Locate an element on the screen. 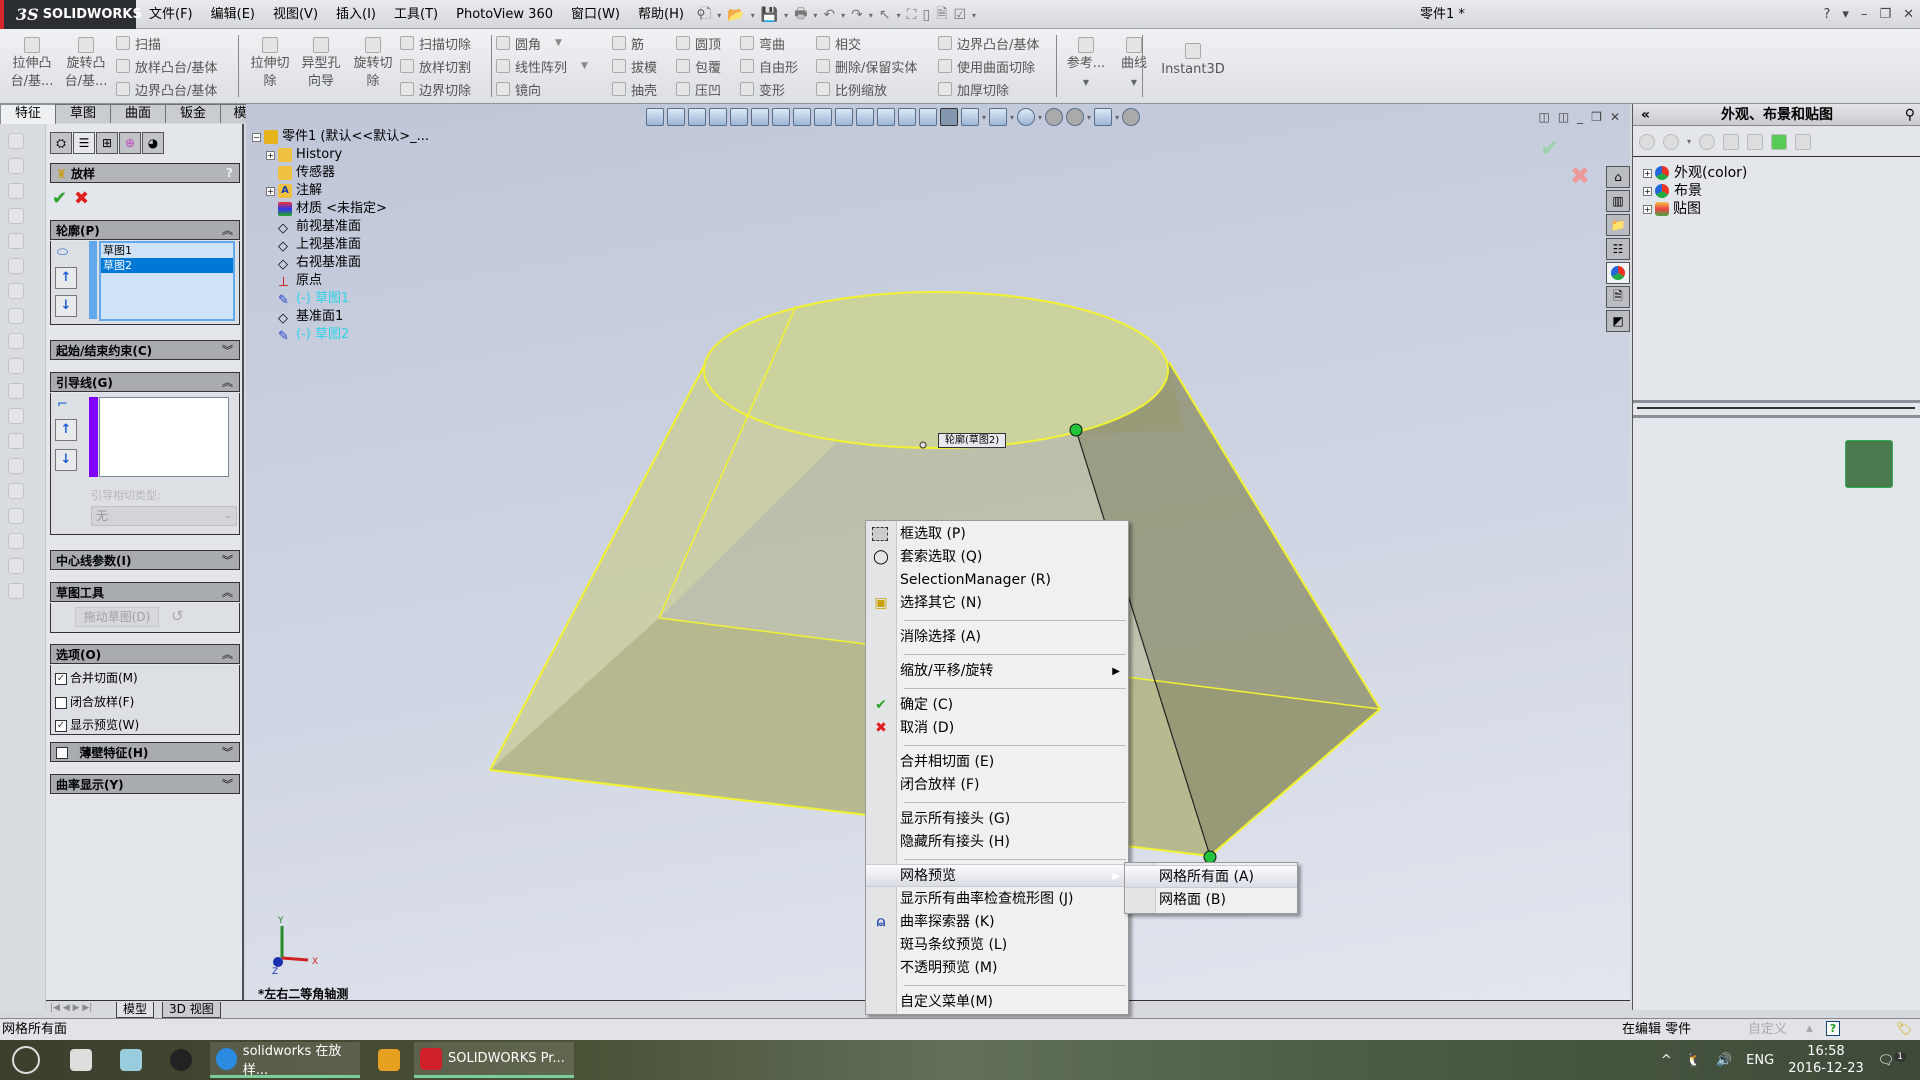 Image resolution: width=1920 pixels, height=1080 pixels. draft-button: 拔模 is located at coordinates (634, 66).